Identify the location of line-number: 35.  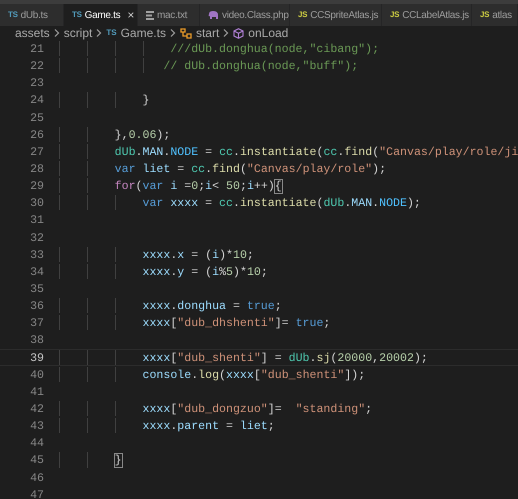
(36, 289).